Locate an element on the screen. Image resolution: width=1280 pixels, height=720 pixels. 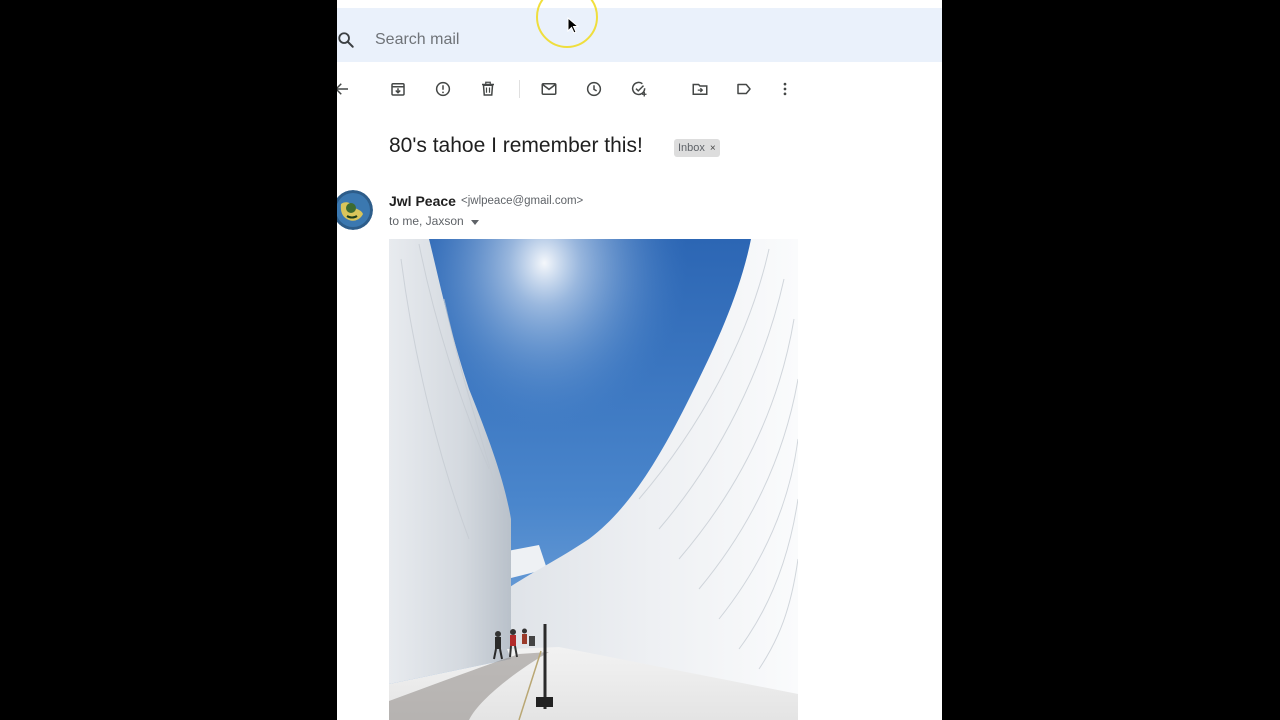
toolbar-divider is located at coordinates (519, 89).